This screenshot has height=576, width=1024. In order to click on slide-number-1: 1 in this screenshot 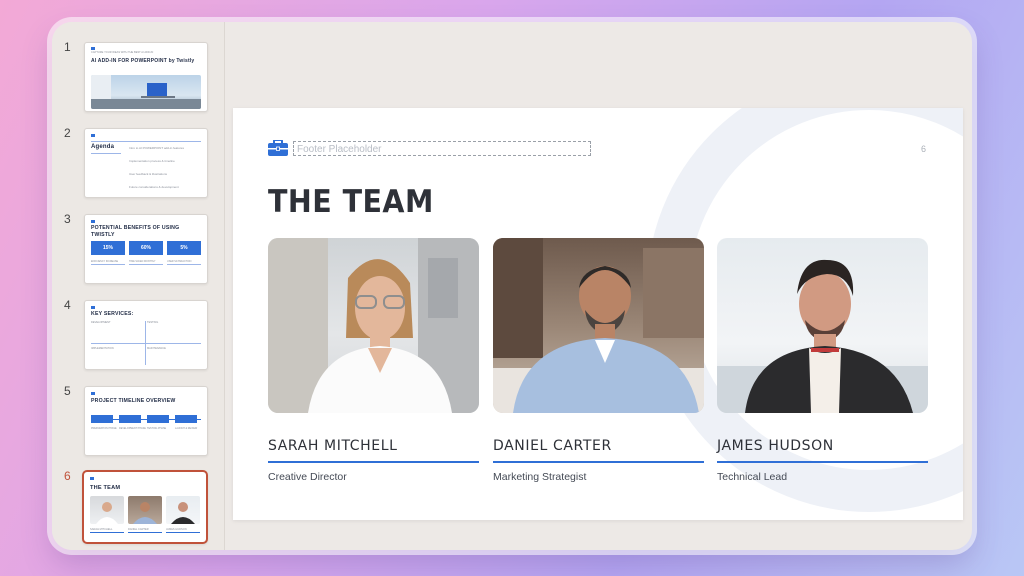, I will do `click(67, 47)`.